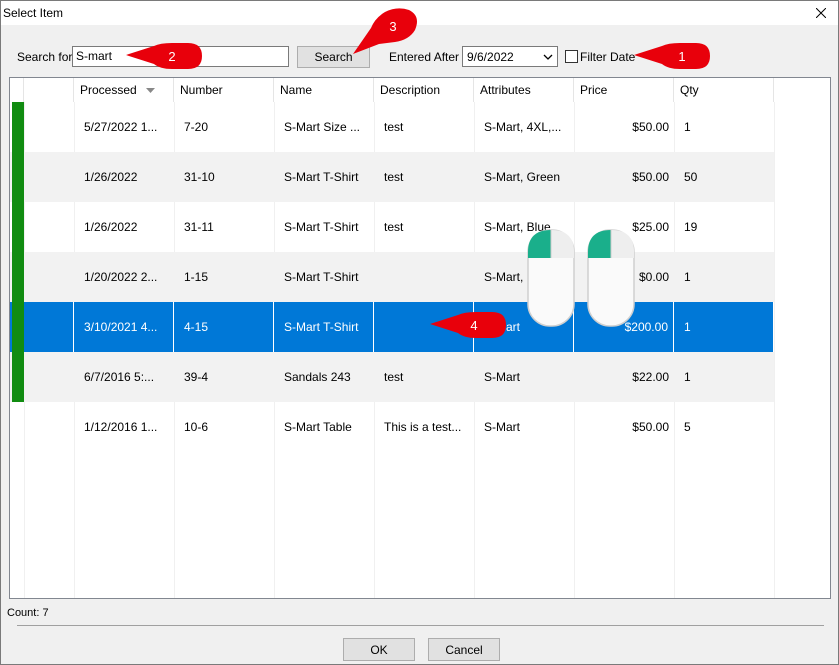 This screenshot has width=839, height=665. I want to click on cell-number: 39-4, so click(196, 377).